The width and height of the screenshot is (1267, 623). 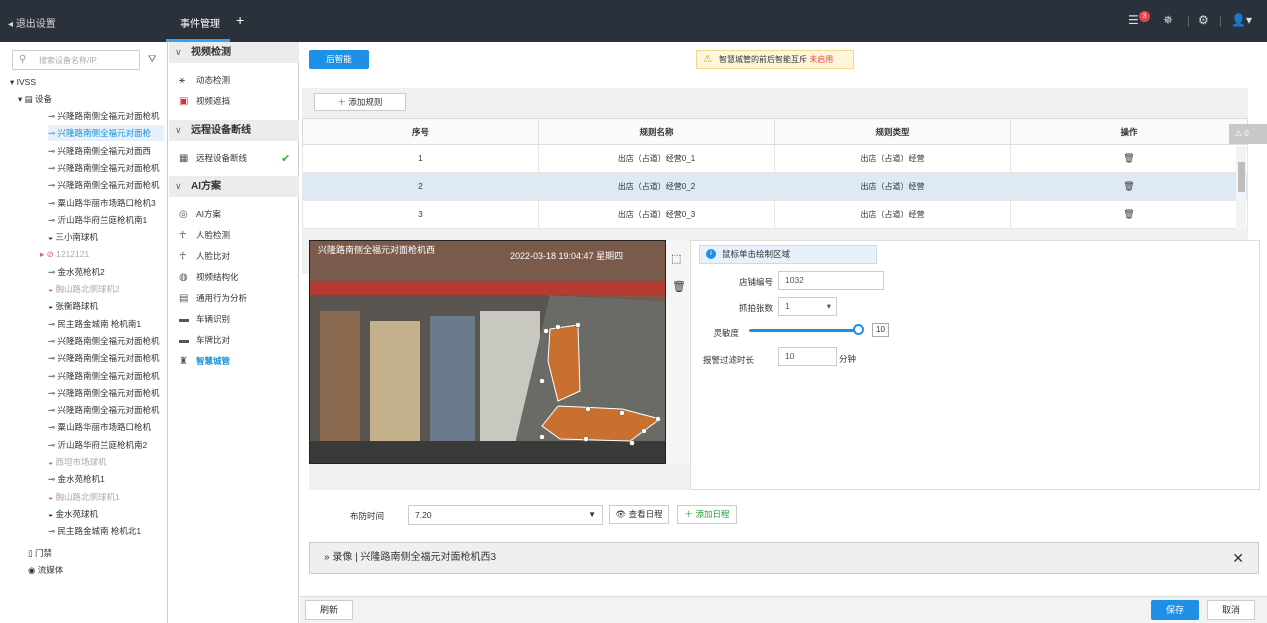 What do you see at coordinates (784, 558) in the screenshot?
I see `record-section: » 录像 | 兴隆路南侧全福元对面枪机西3 ✕` at bounding box center [784, 558].